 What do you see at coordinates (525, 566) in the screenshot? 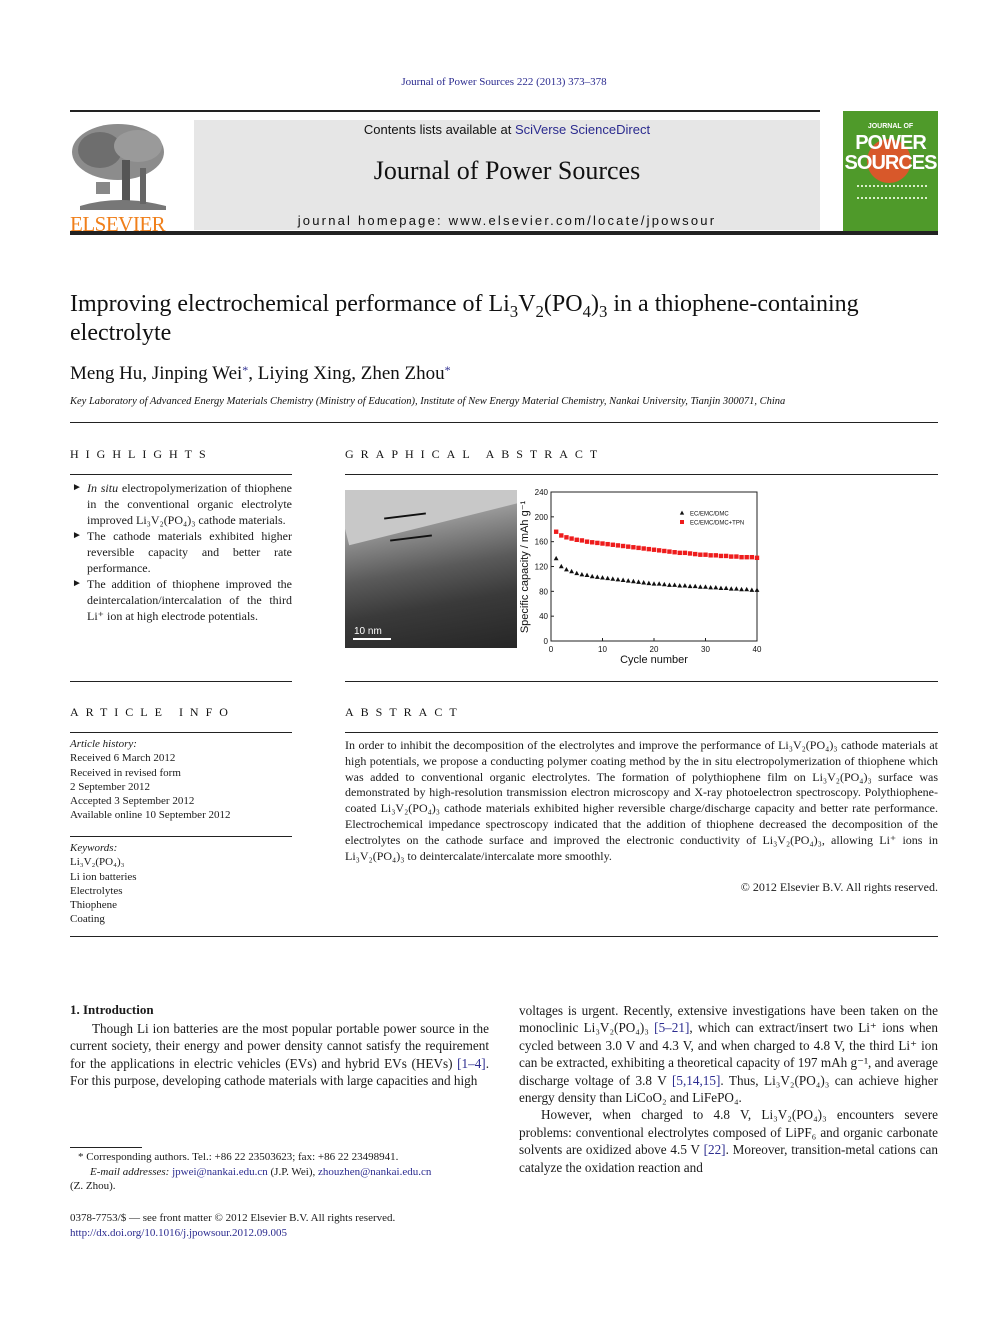
I see `y-axis-label: Specific capacity / mAh g⁻¹` at bounding box center [525, 566].